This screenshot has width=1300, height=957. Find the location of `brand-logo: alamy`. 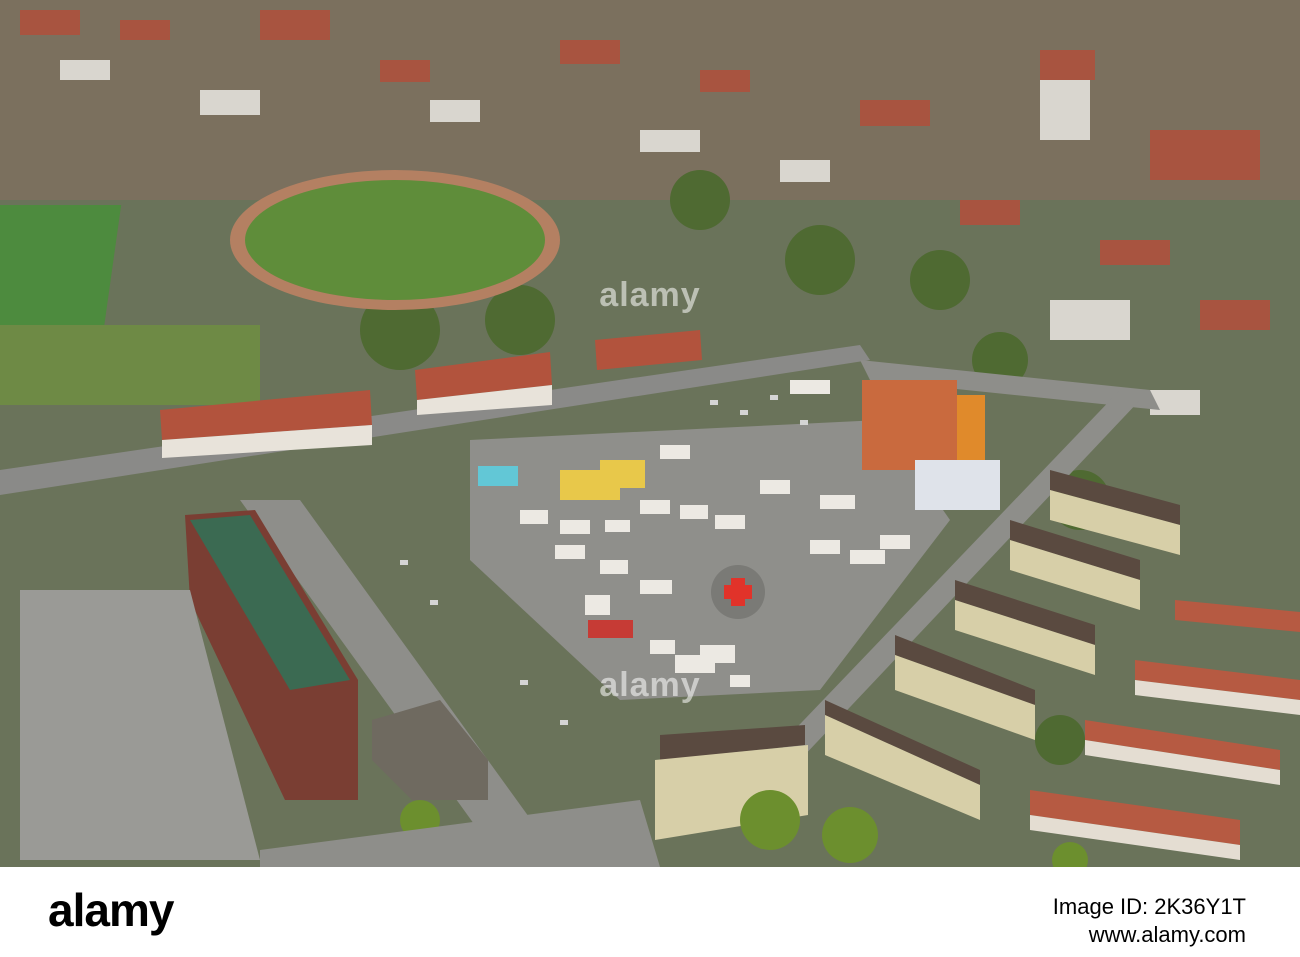

brand-logo: alamy is located at coordinates (111, 910).